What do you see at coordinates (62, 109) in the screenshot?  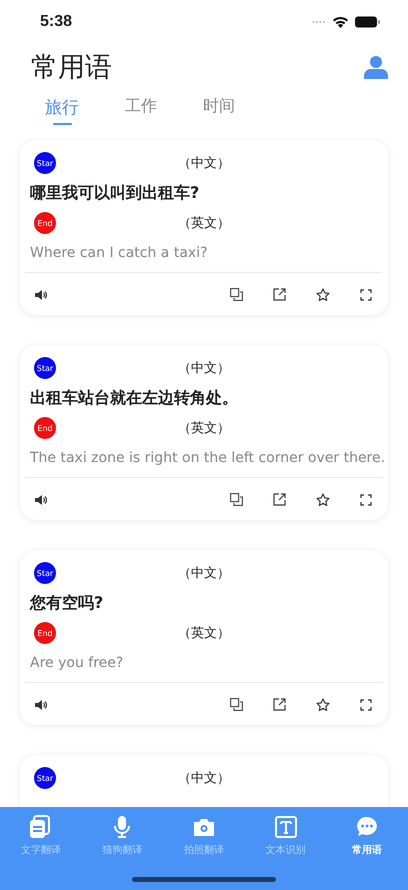 I see `category-tab: 旅行` at bounding box center [62, 109].